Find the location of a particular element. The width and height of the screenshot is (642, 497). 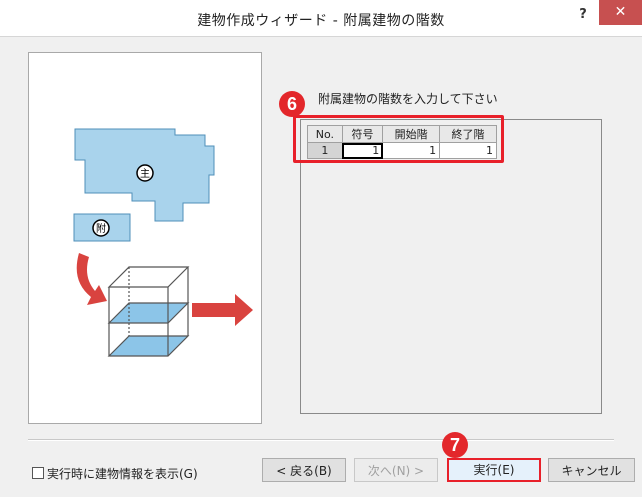

step-badge-6: 6 is located at coordinates (292, 104).